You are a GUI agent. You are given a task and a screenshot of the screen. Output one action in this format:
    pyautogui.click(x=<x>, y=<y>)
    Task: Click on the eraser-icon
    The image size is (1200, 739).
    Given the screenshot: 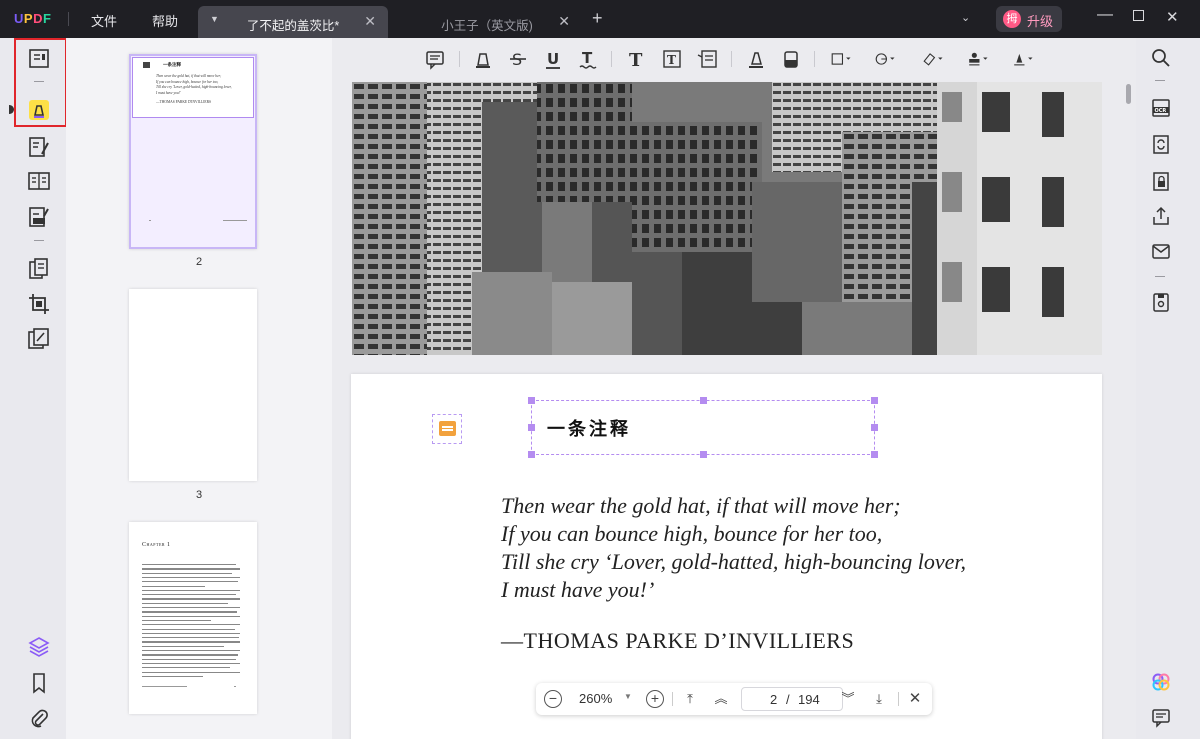 What is the action you would take?
    pyautogui.click(x=791, y=59)
    